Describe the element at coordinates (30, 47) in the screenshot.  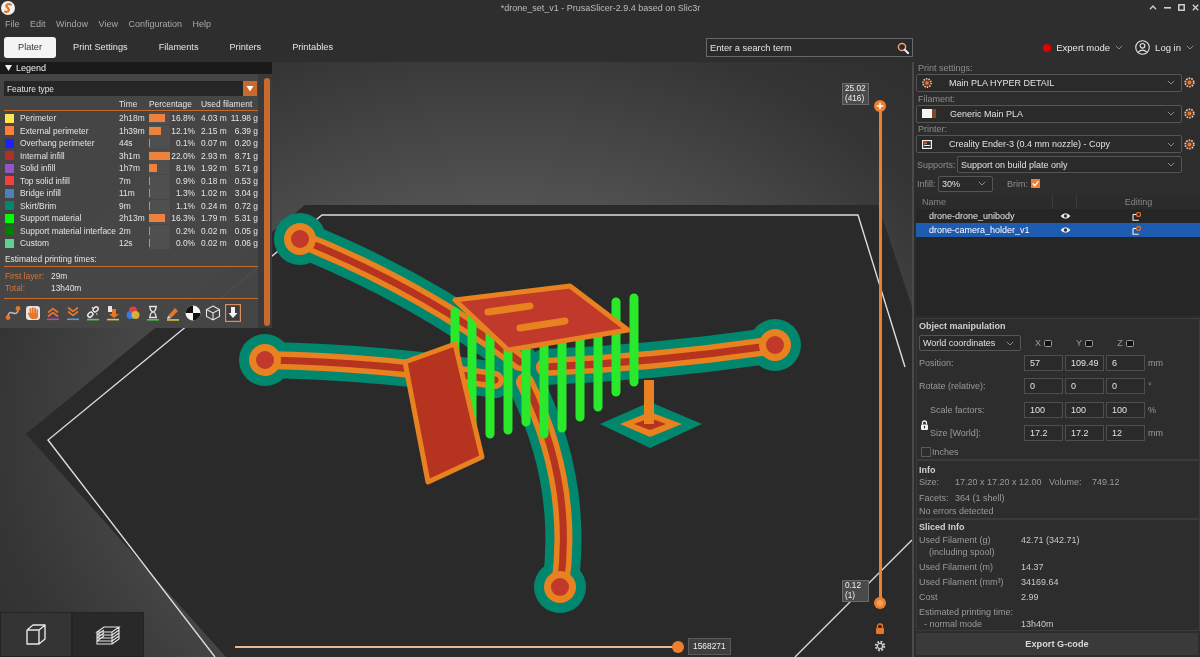
I see `tab: Plater` at that location.